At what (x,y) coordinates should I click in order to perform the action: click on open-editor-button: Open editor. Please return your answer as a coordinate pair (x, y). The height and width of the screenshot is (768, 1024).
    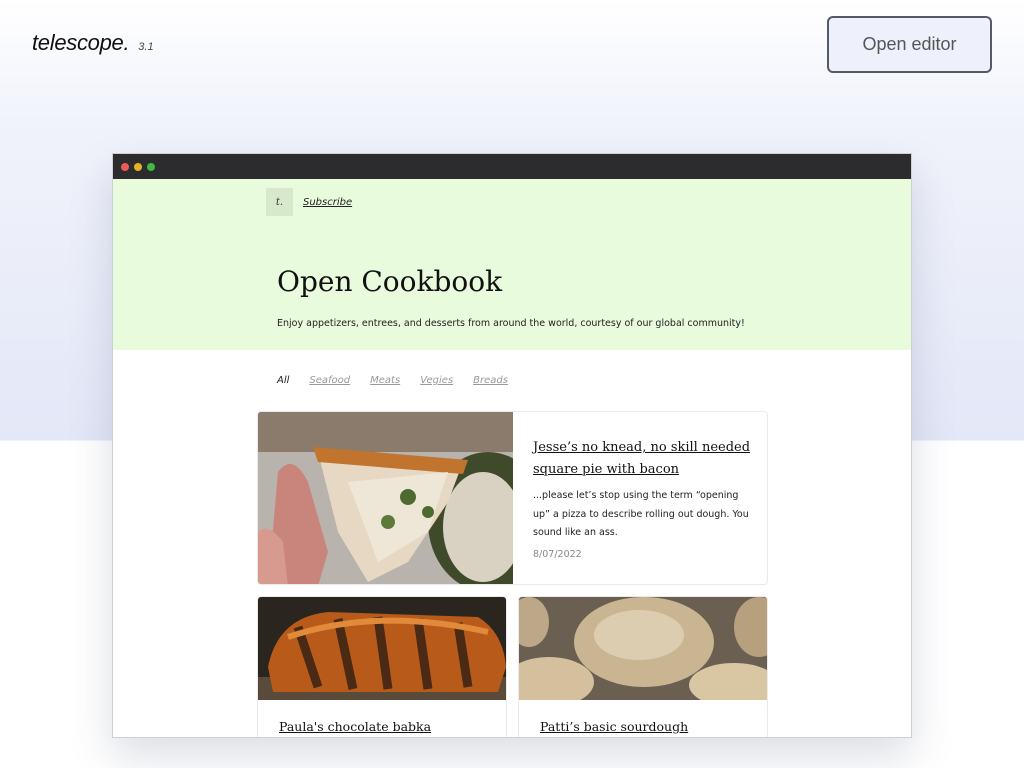
    Looking at the image, I should click on (909, 44).